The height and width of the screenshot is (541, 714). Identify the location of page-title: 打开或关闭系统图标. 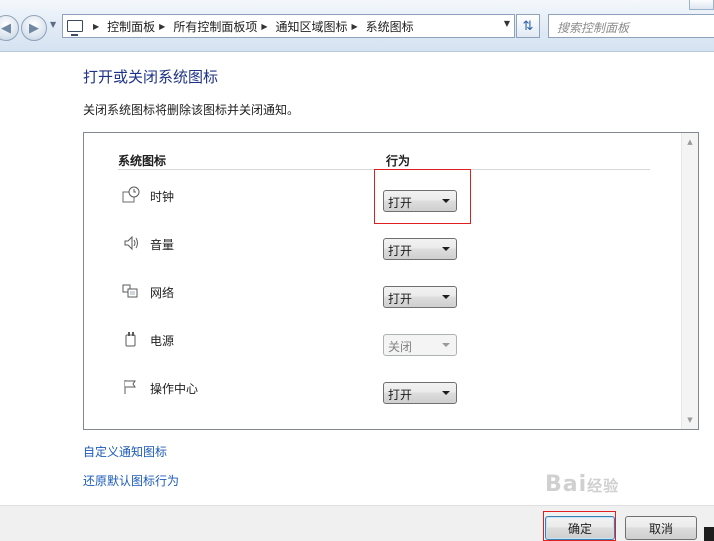
(151, 77).